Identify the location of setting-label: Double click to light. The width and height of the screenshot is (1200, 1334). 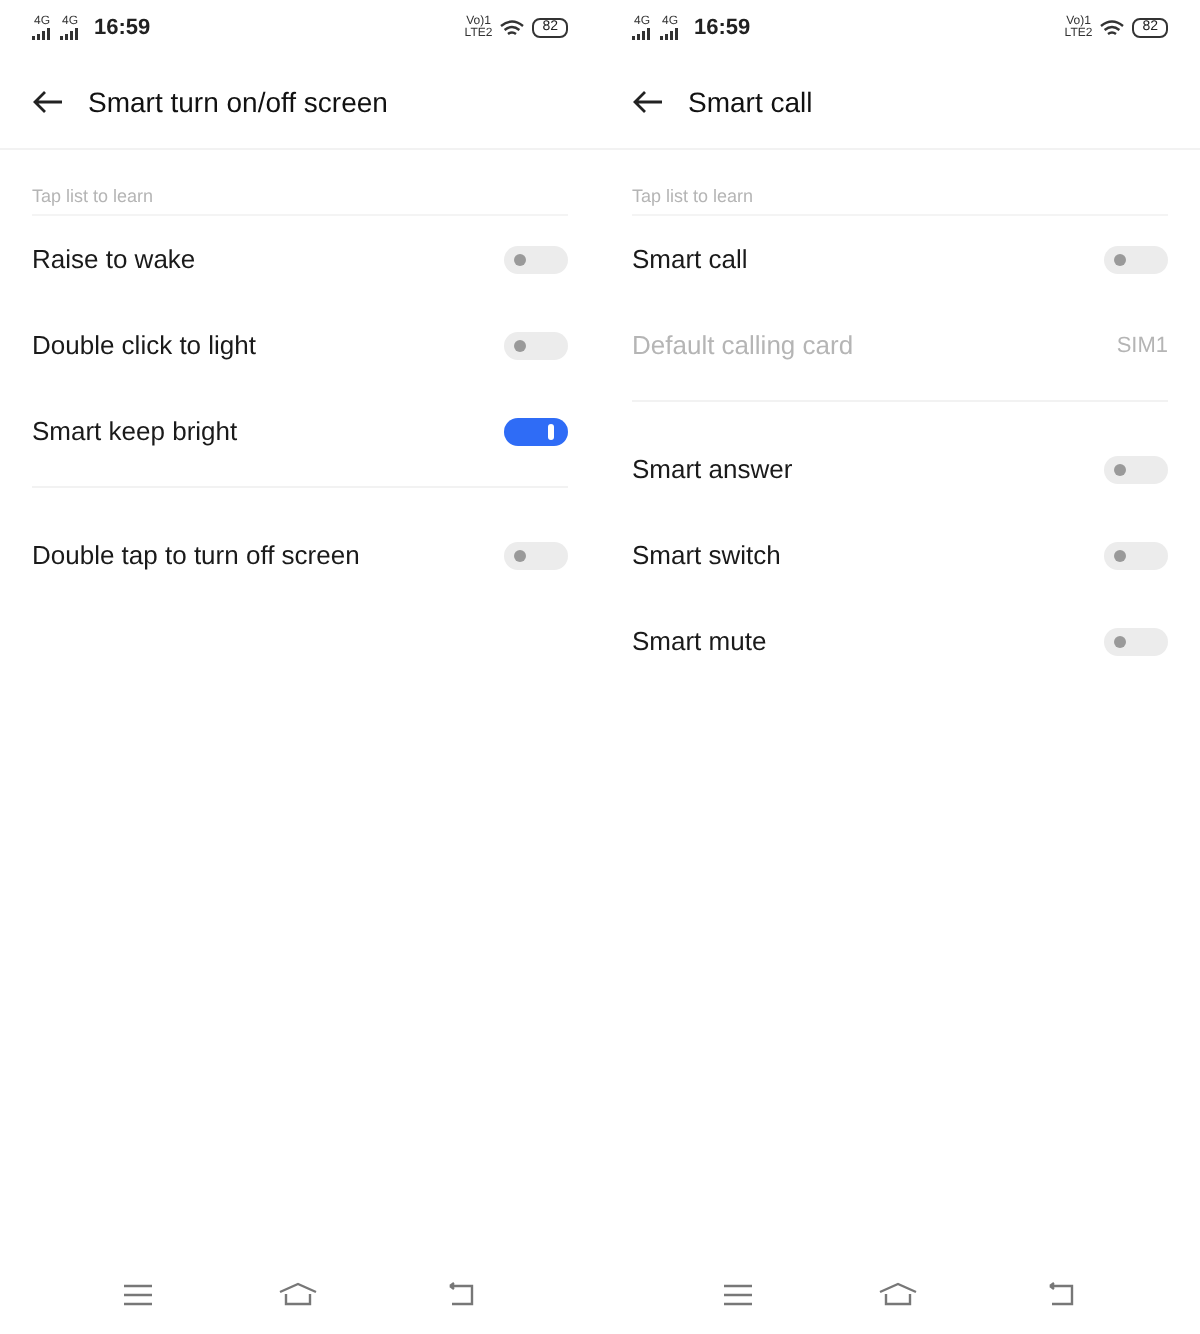
(144, 345).